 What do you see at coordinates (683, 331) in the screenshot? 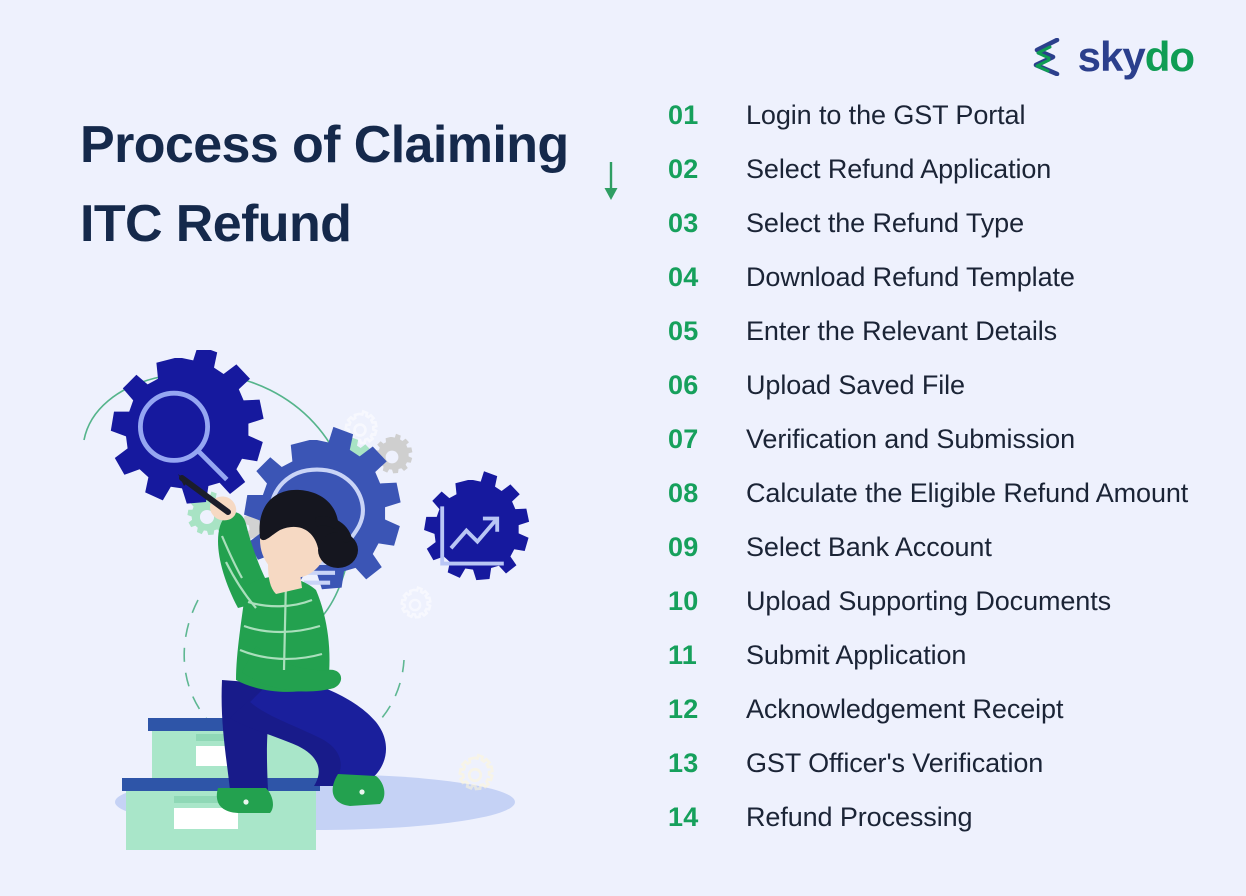
I see `step-number: 05` at bounding box center [683, 331].